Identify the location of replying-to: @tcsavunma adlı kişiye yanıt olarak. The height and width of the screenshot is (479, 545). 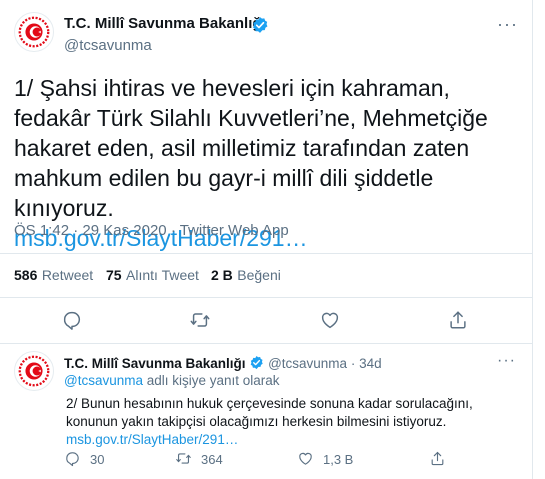
(172, 380).